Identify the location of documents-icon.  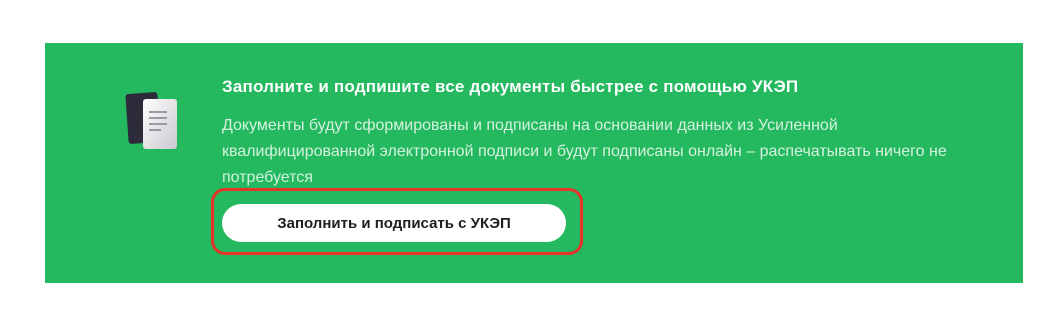
(153, 122).